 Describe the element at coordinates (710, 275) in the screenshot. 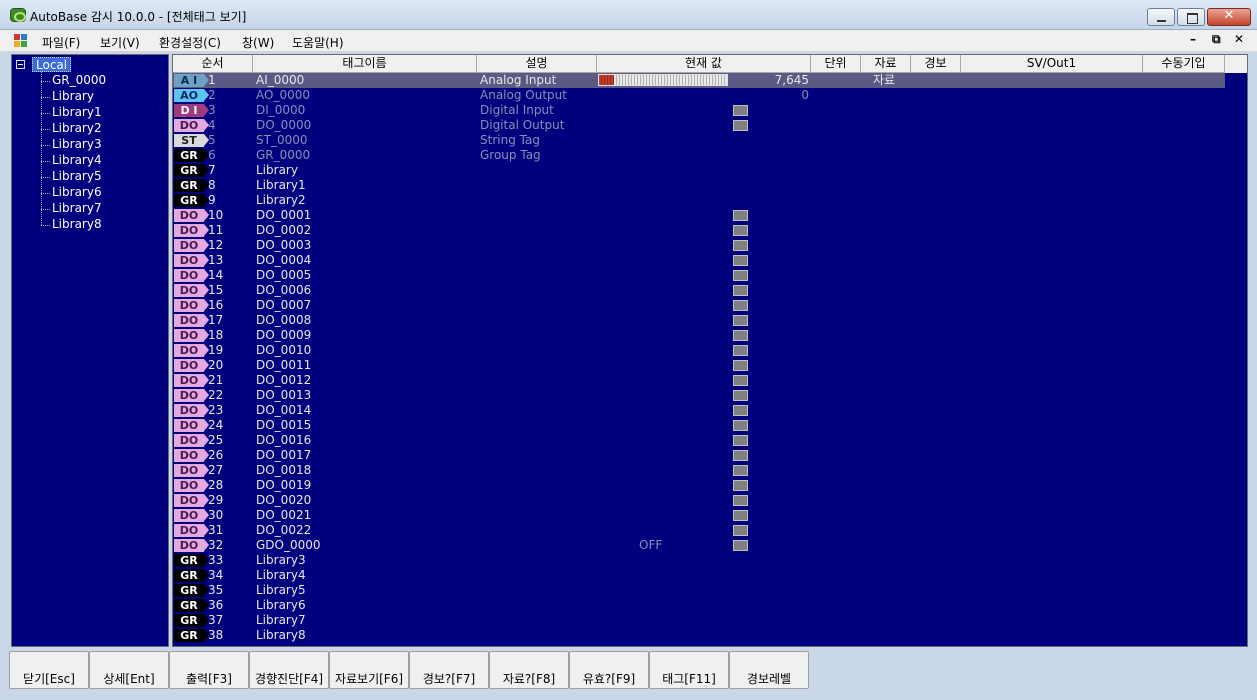

I see `table-row: DO 14 DO_0005` at that location.